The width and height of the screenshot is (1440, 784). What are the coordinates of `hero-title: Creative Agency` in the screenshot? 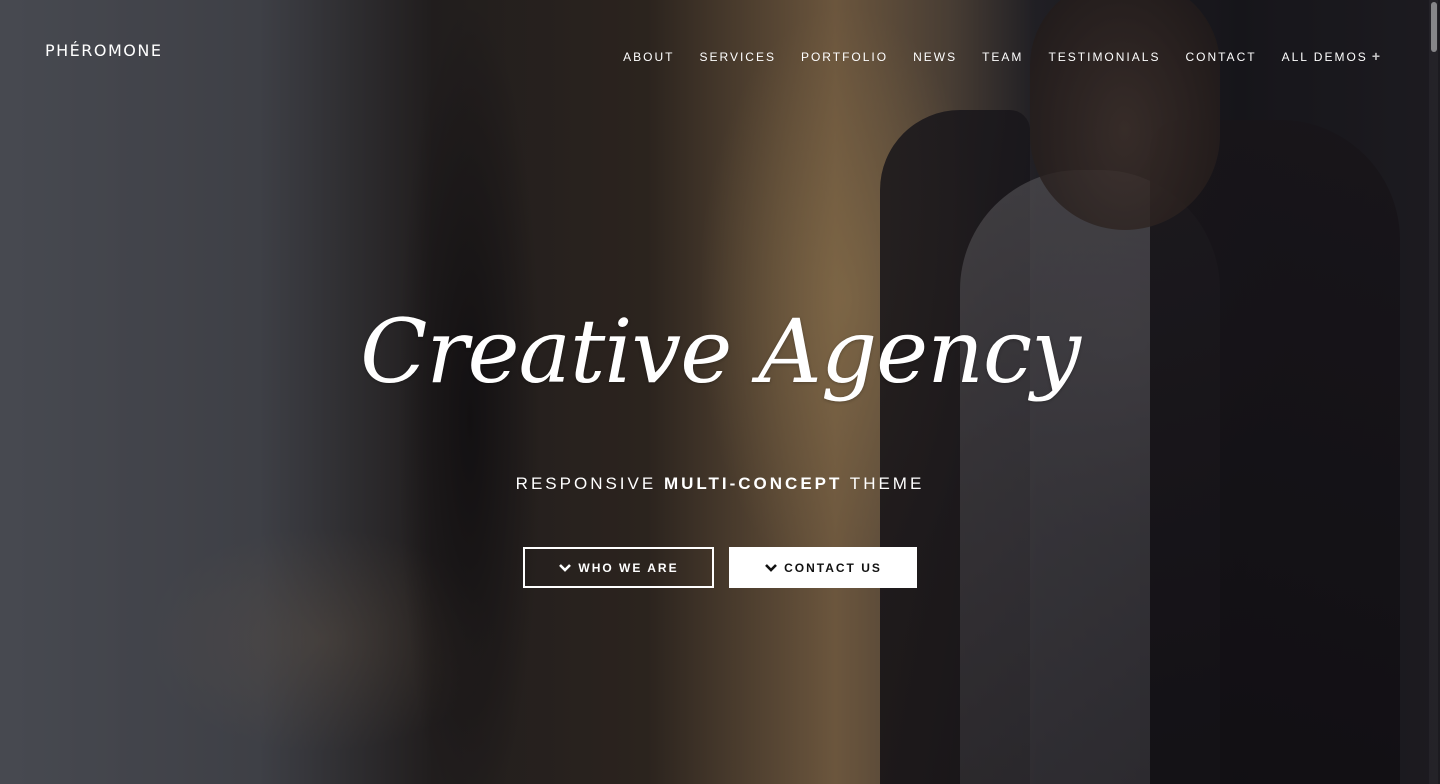 It's located at (720, 351).